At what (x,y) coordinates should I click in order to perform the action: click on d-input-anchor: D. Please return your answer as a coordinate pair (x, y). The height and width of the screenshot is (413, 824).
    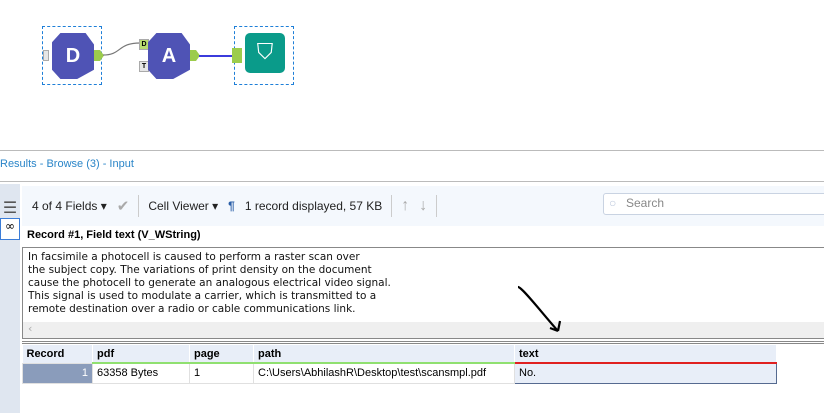
    Looking at the image, I should click on (144, 44).